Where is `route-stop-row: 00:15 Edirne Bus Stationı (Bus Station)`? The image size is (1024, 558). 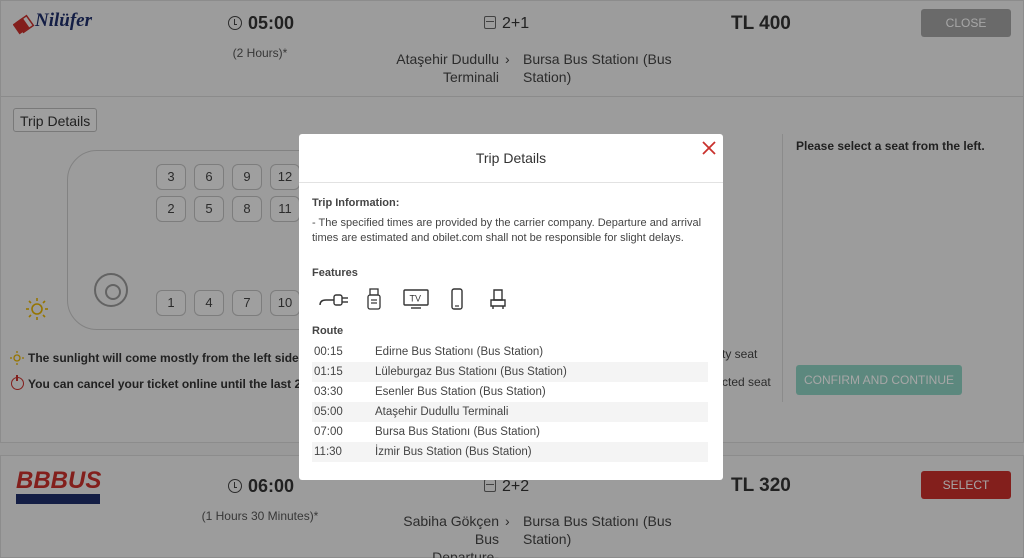 route-stop-row: 00:15 Edirne Bus Stationı (Bus Station) is located at coordinates (510, 352).